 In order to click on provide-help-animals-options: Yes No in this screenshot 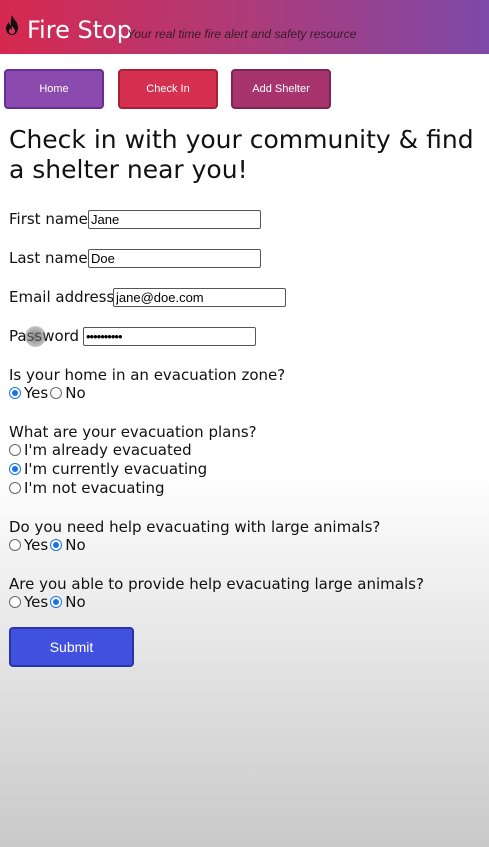, I will do `click(48, 602)`.